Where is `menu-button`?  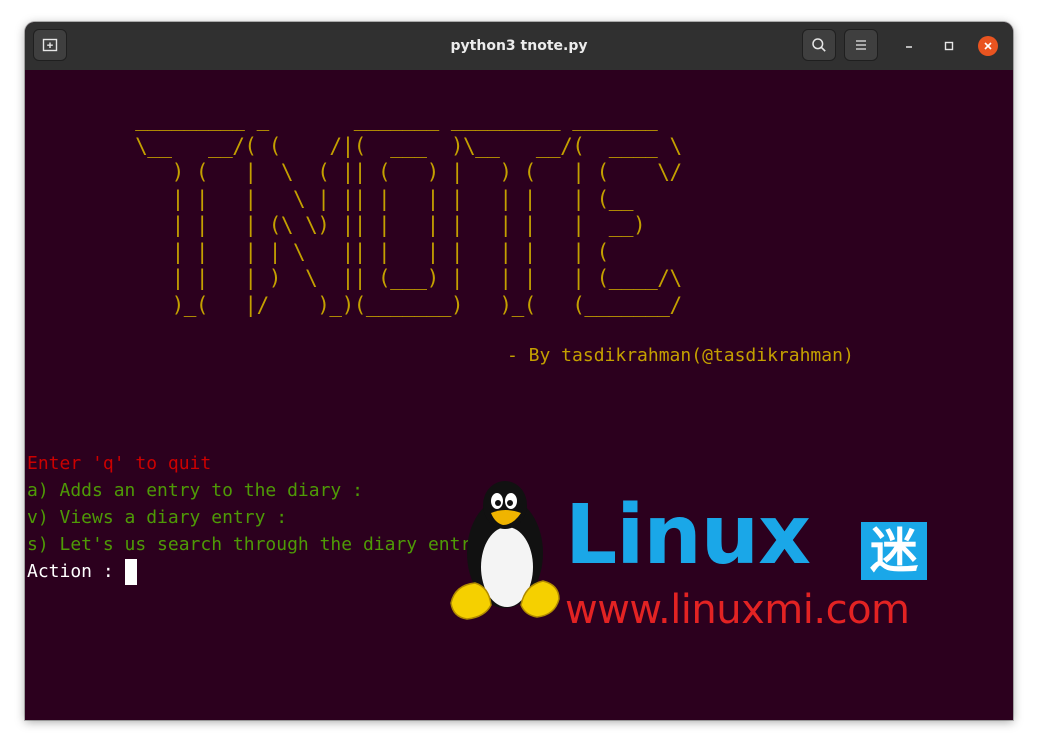
menu-button is located at coordinates (861, 45).